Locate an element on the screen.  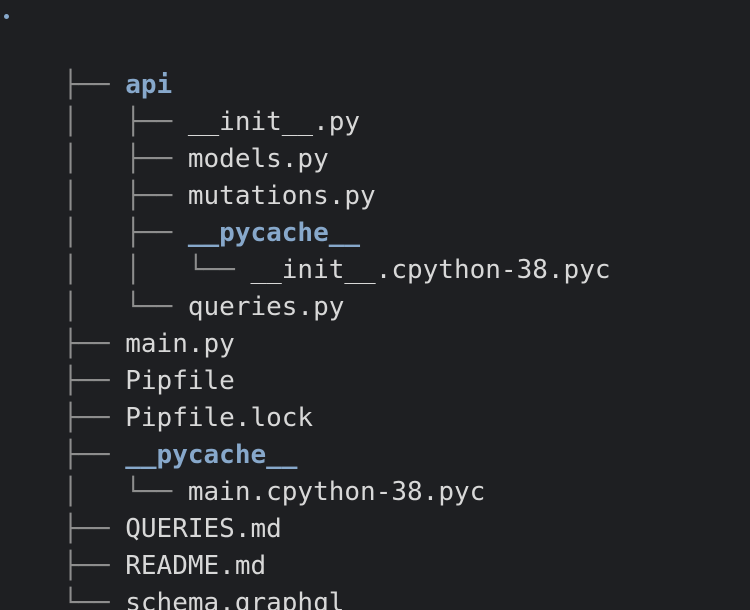
file-name: schema.graphql is located at coordinates (235, 599).